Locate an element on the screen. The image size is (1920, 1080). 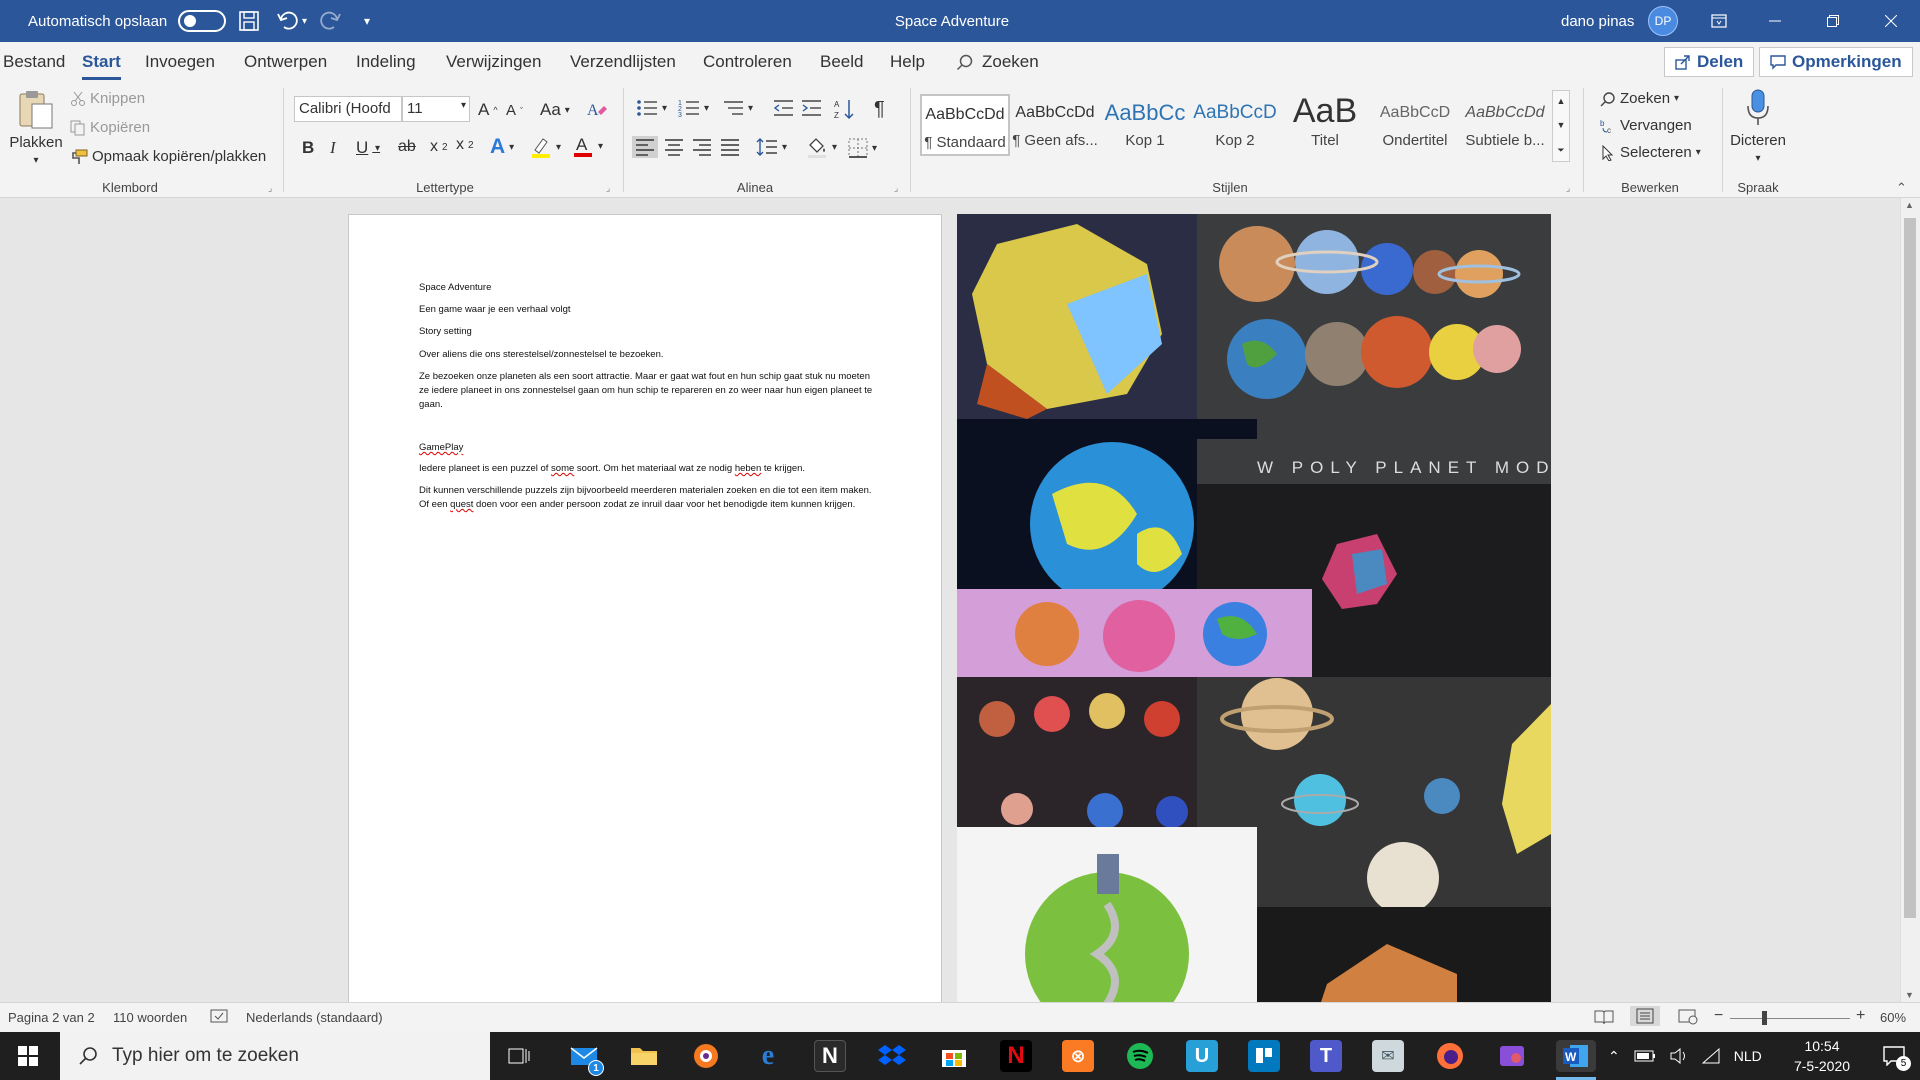
avatar: DP is located at coordinates (1663, 21).